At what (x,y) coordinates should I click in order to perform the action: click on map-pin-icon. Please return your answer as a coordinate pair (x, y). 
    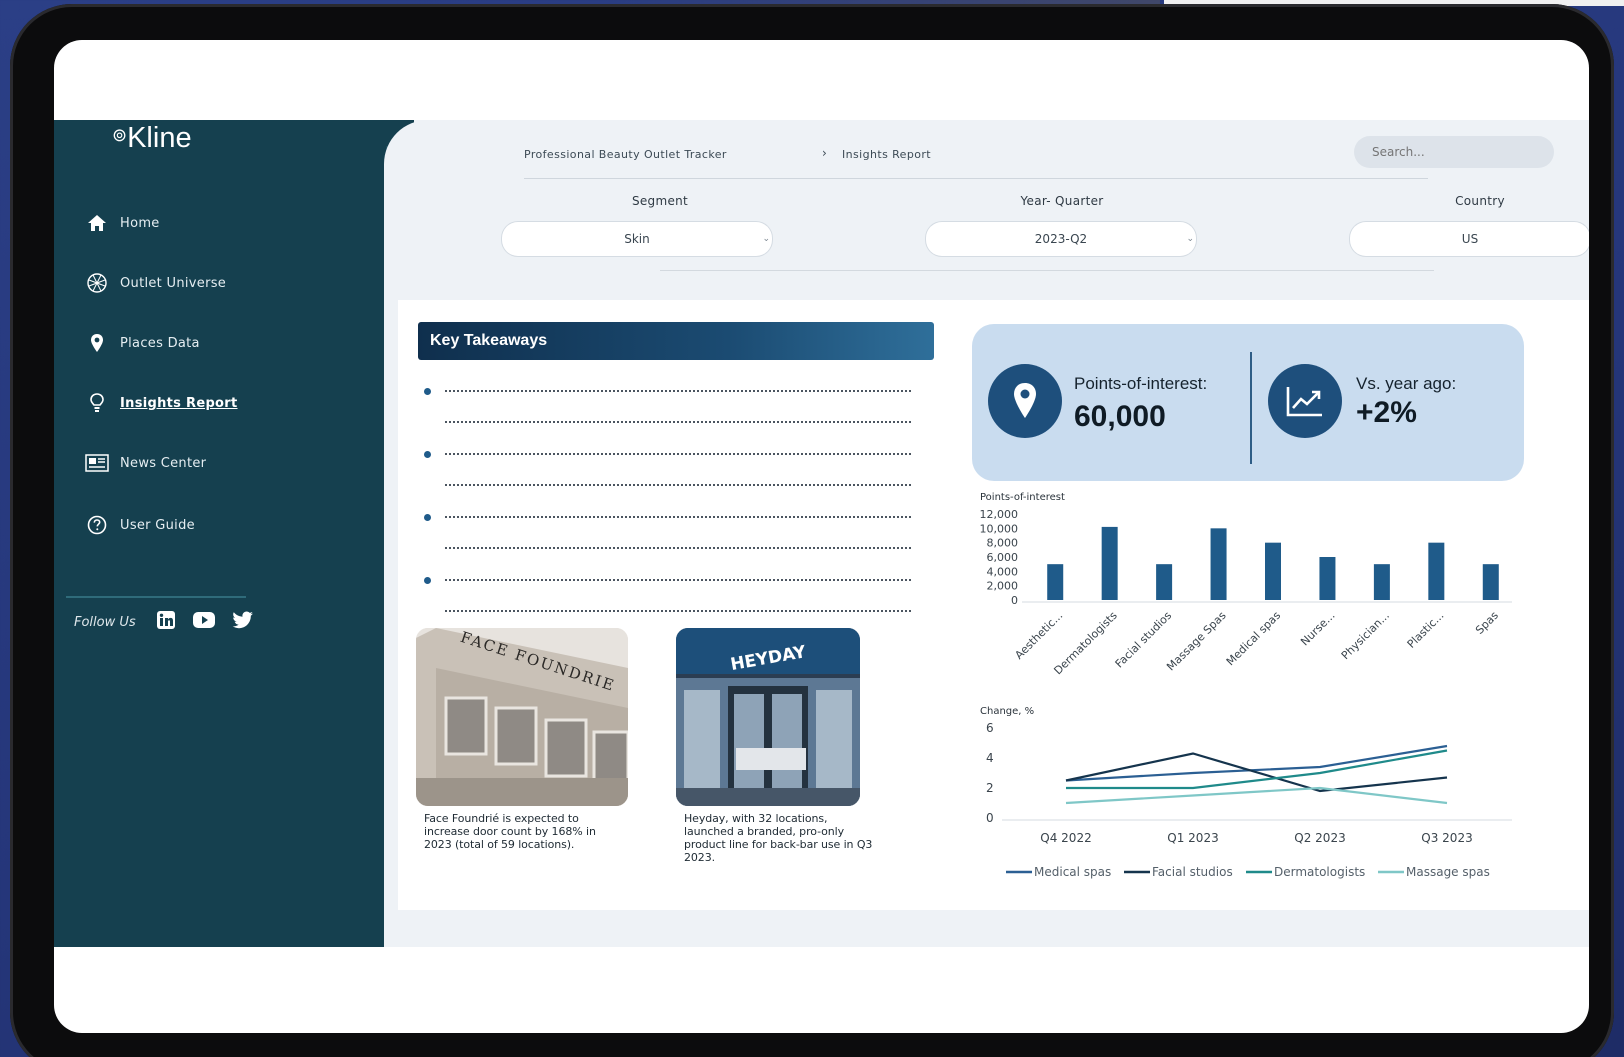
    Looking at the image, I should click on (1025, 401).